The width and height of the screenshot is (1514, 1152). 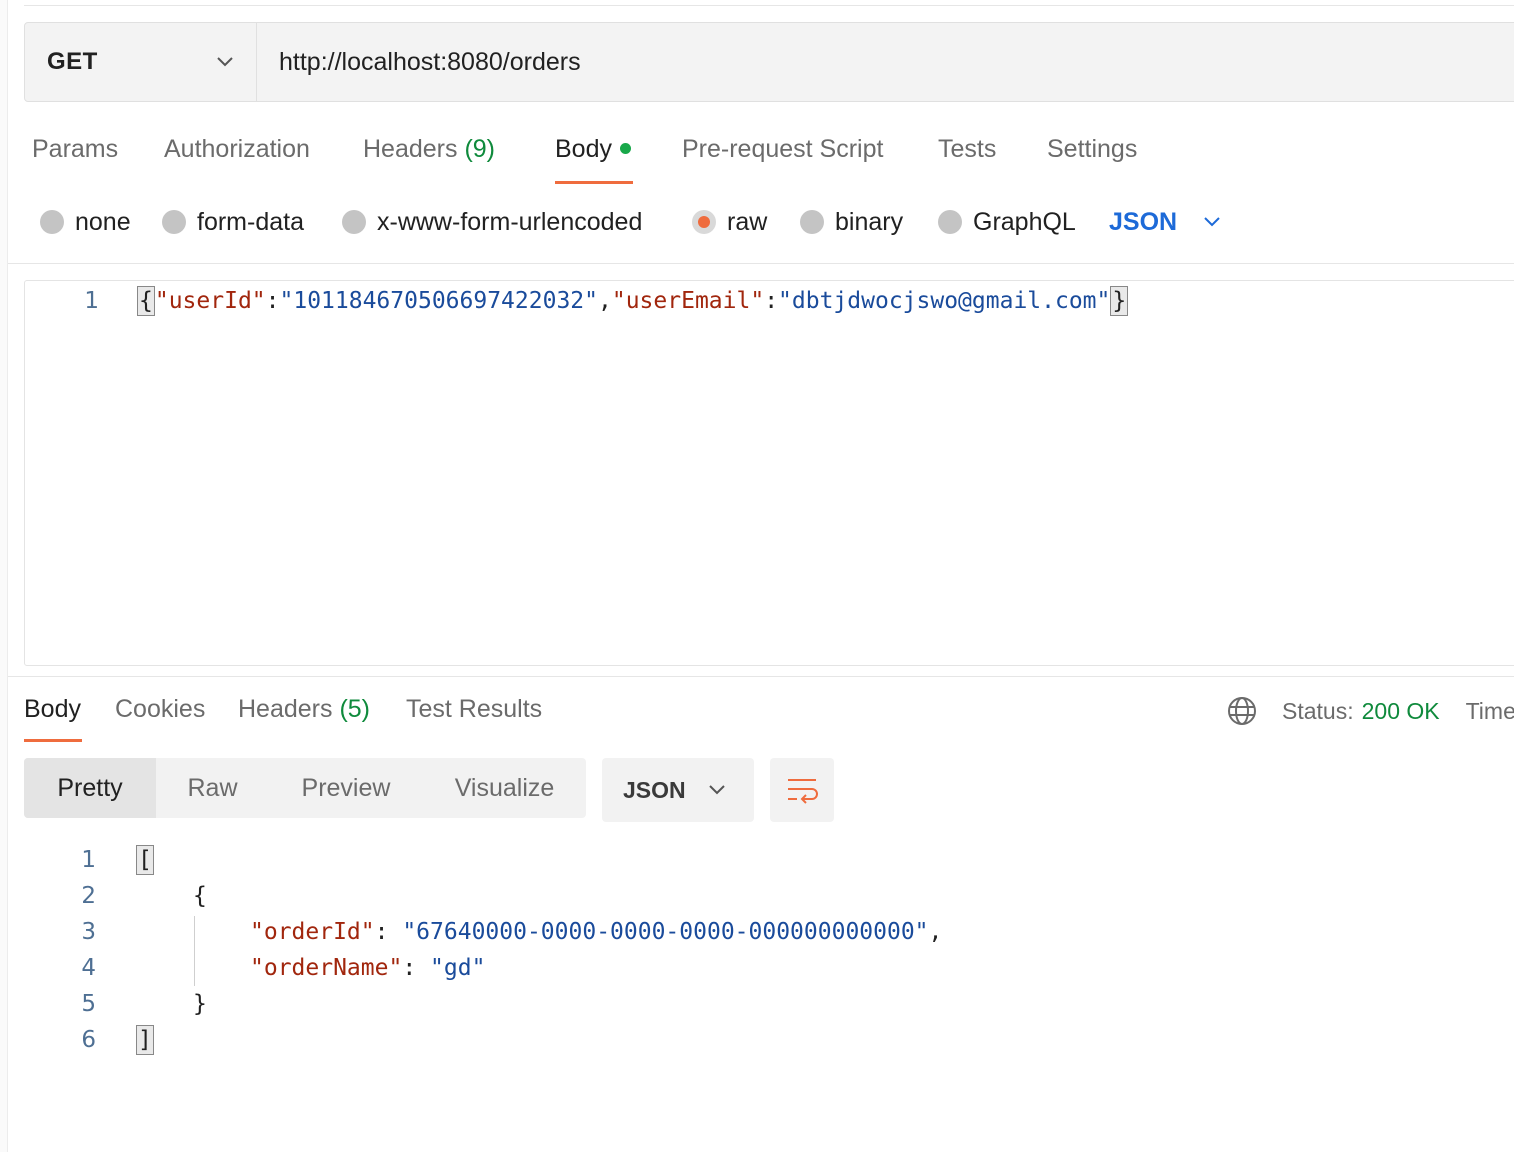 What do you see at coordinates (885, 62) in the screenshot?
I see `url-input: http://localhost:8080/orders` at bounding box center [885, 62].